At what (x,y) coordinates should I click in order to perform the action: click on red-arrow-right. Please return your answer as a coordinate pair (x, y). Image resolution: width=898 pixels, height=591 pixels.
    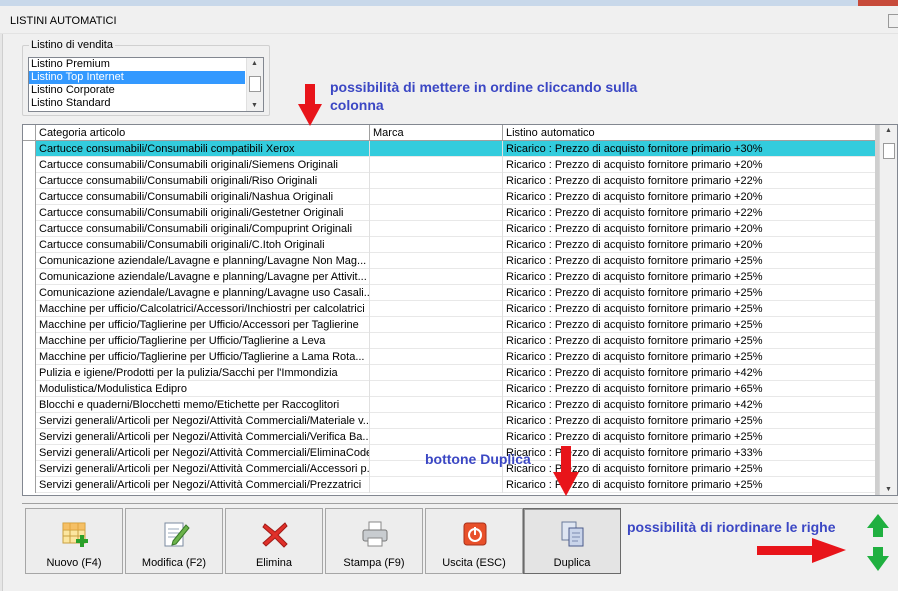
    Looking at the image, I should click on (801, 550).